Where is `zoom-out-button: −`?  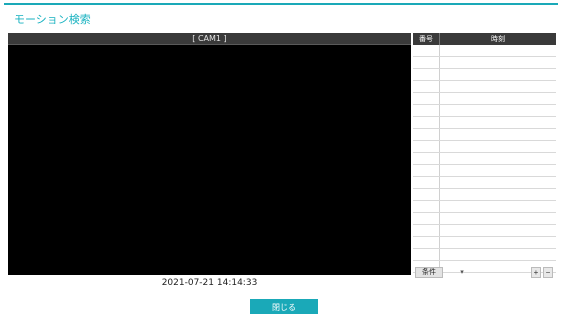
zoom-out-button: − is located at coordinates (548, 272).